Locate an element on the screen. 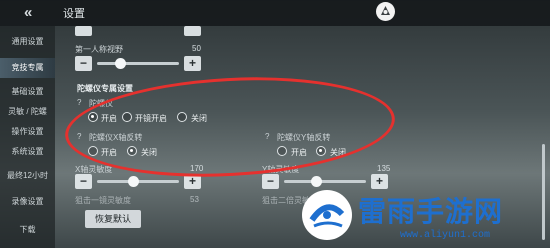 The image size is (550, 248). y-invert-label: 陀螺仪Y轴反转 is located at coordinates (304, 137).